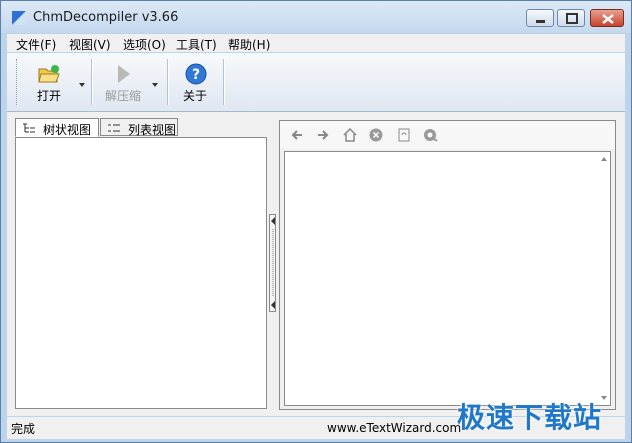  Describe the element at coordinates (323, 135) in the screenshot. I see `forward-arrow-icon` at that location.